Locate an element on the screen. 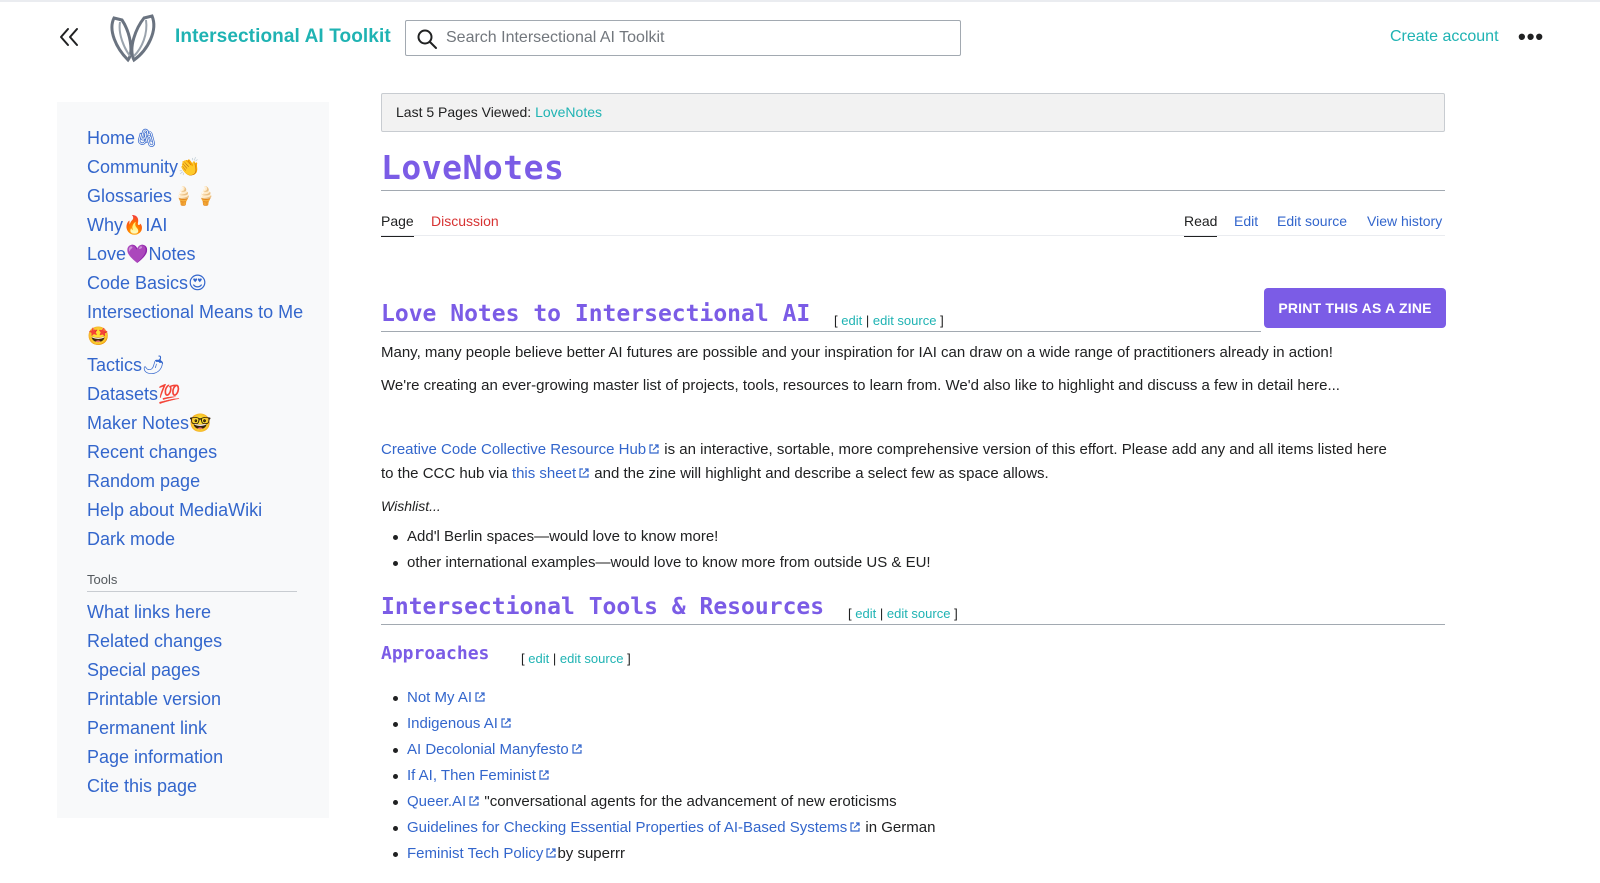 This screenshot has height=883, width=1600. list-item: Not My AI is located at coordinates (658, 698).